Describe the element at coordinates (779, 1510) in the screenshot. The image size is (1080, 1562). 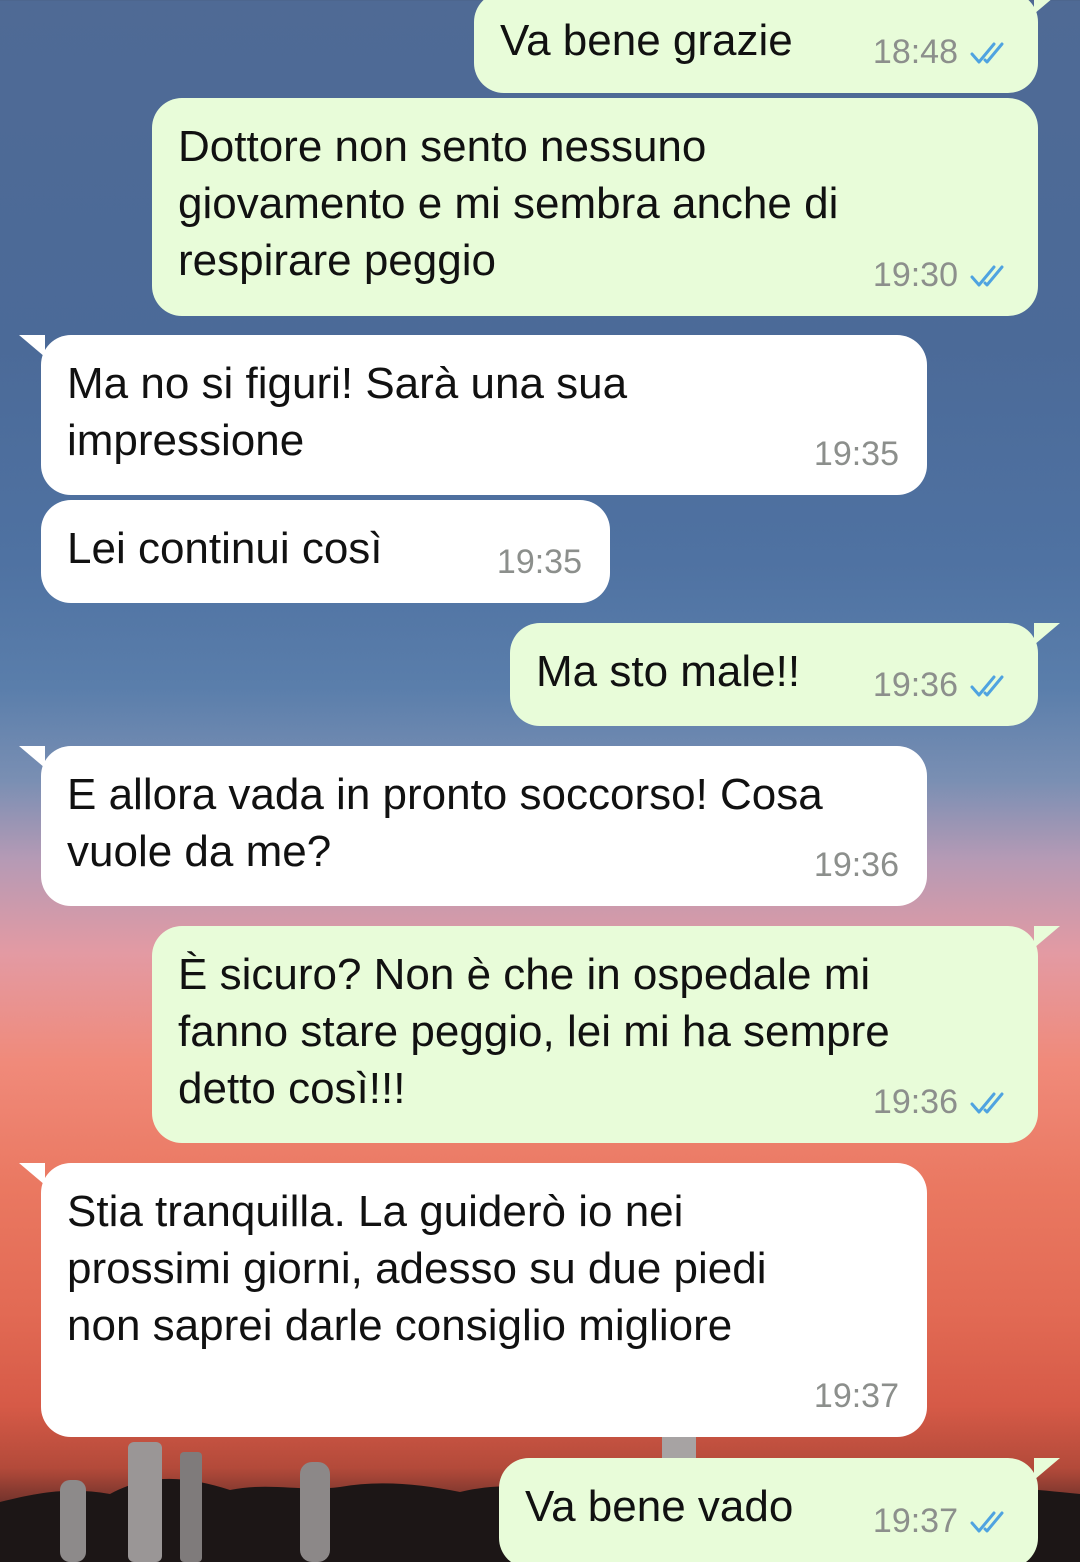
I see `message-bubble-outgoing: Va bene vado 19:37` at that location.